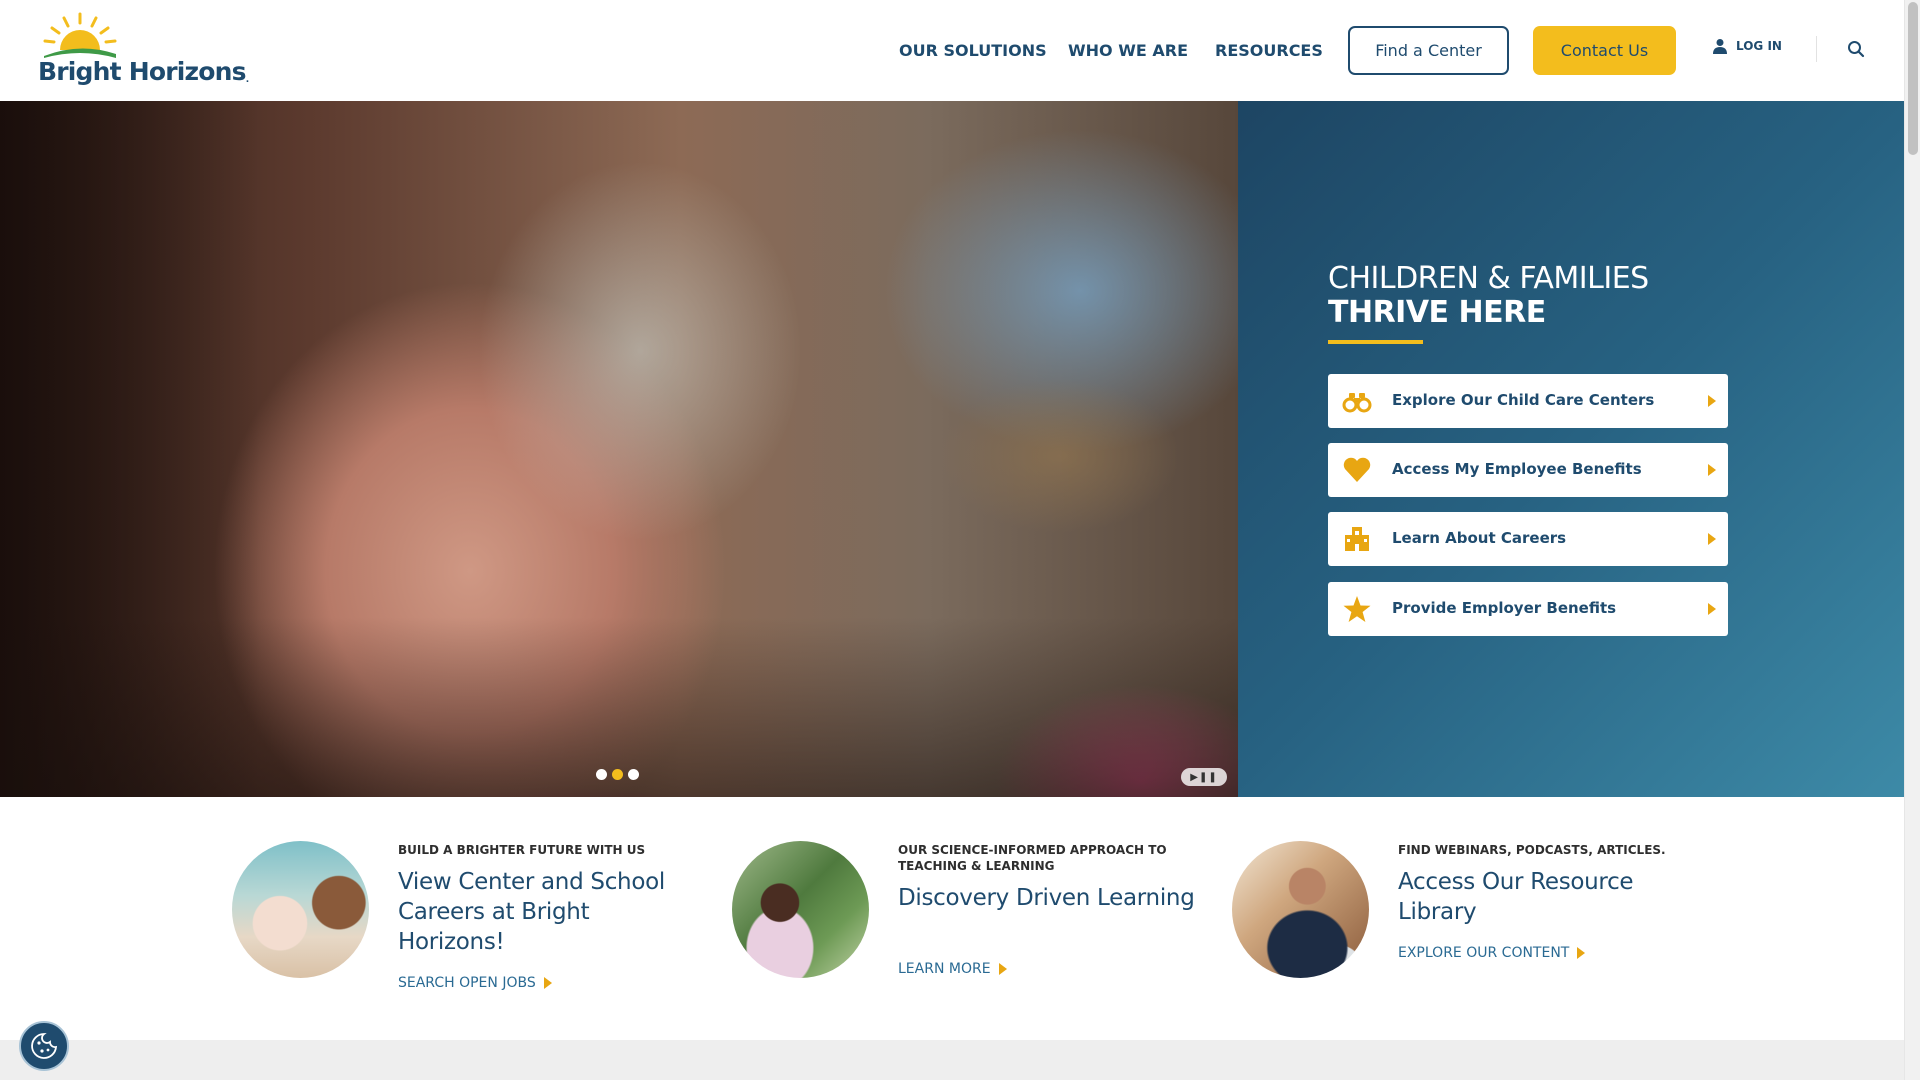 This screenshot has width=1920, height=1080. What do you see at coordinates (1720, 46) in the screenshot?
I see `user-icon` at bounding box center [1720, 46].